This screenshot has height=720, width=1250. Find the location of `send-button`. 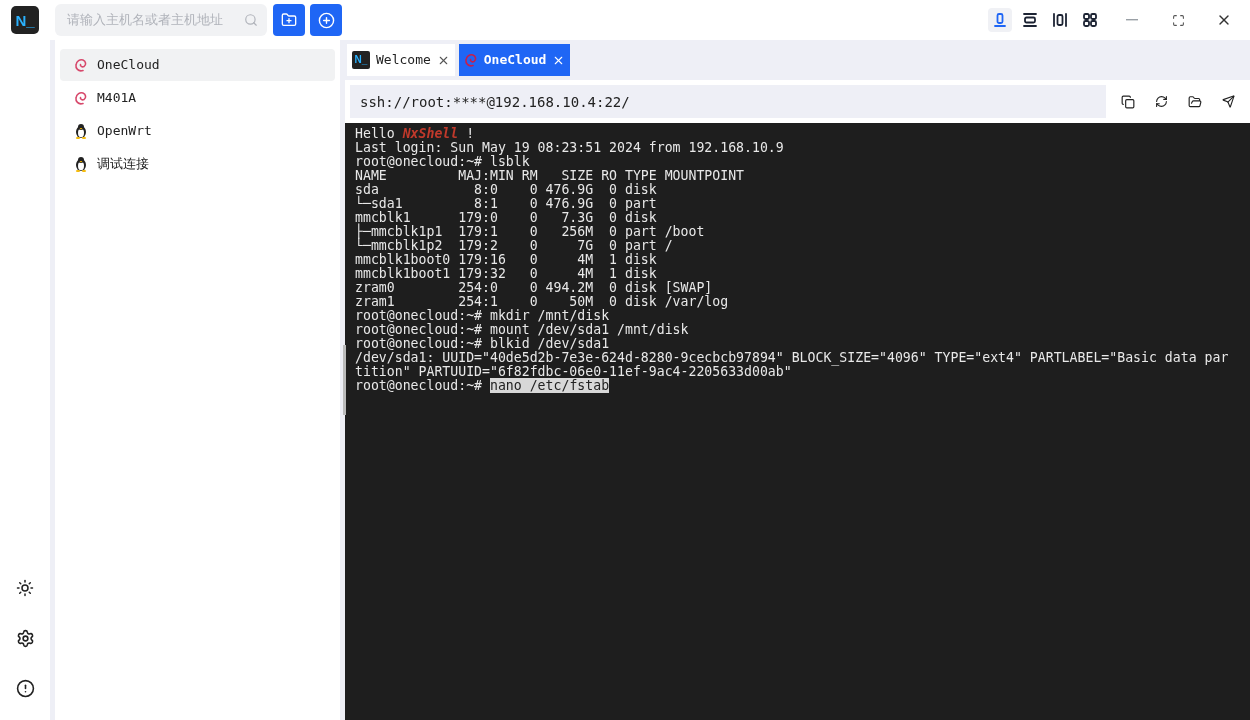

send-button is located at coordinates (1228, 101).